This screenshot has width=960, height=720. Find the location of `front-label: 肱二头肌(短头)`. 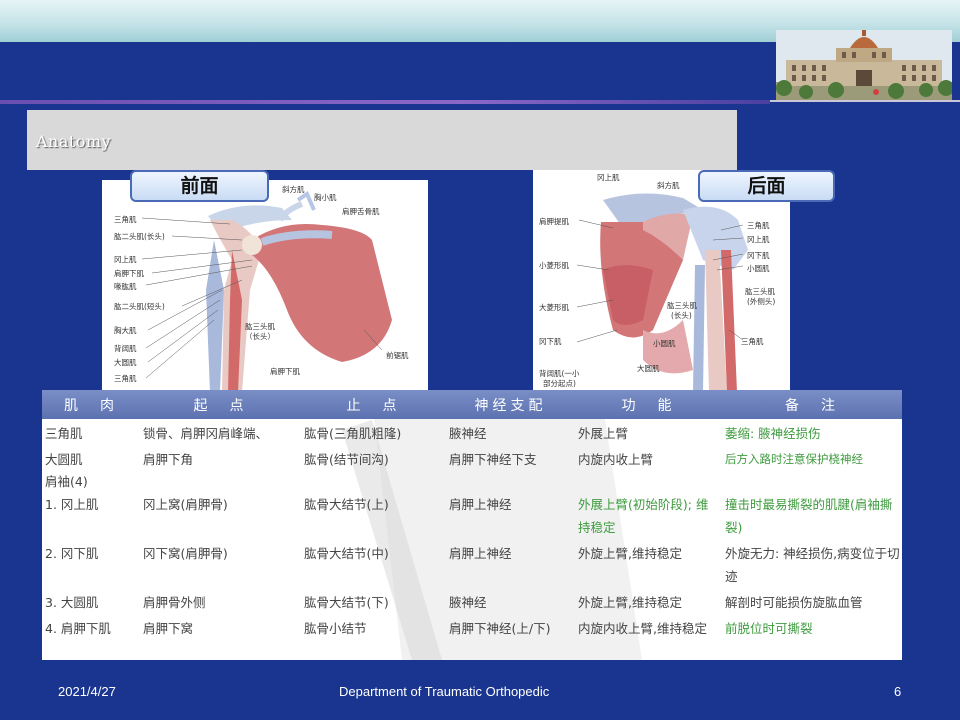

front-label: 肱二头肌(短头) is located at coordinates (139, 306).